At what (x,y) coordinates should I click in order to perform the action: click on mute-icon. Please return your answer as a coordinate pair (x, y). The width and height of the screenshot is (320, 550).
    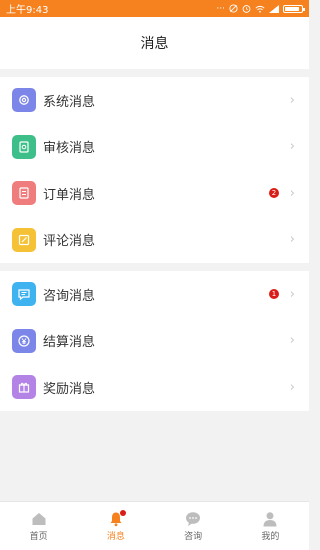
    Looking at the image, I should click on (233, 8).